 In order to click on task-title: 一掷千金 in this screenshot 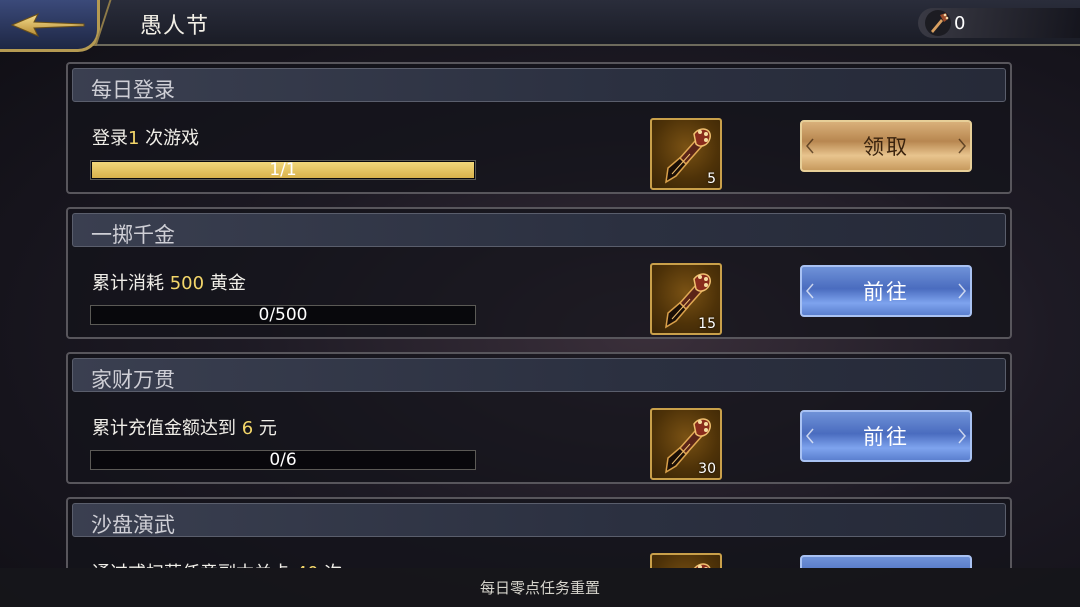, I will do `click(133, 235)`.